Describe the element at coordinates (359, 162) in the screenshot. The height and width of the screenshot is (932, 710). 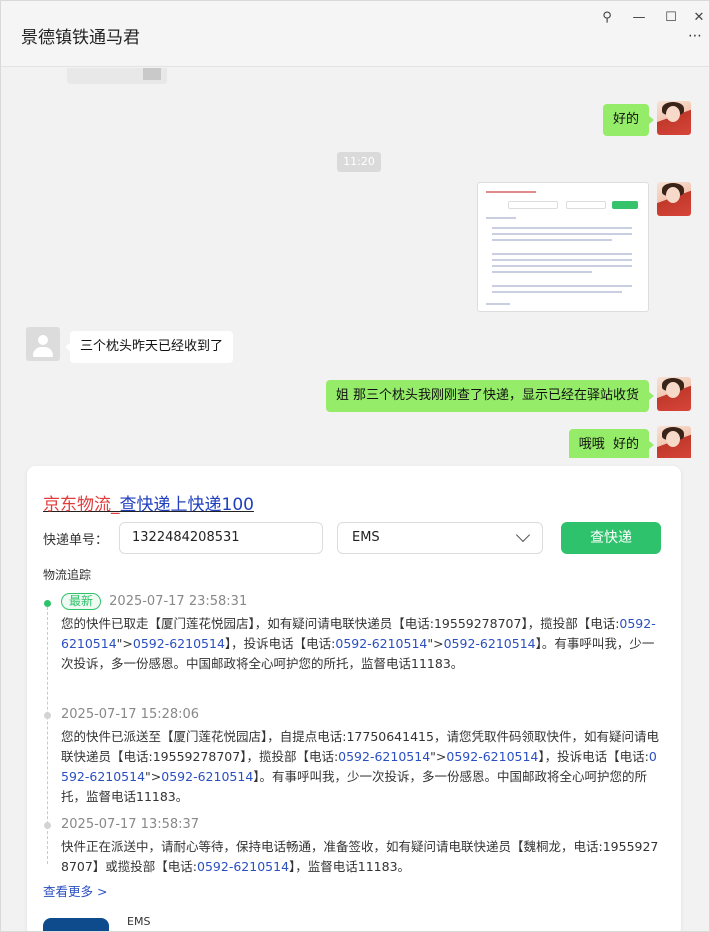
I see `message-timestamp: 11:20` at that location.